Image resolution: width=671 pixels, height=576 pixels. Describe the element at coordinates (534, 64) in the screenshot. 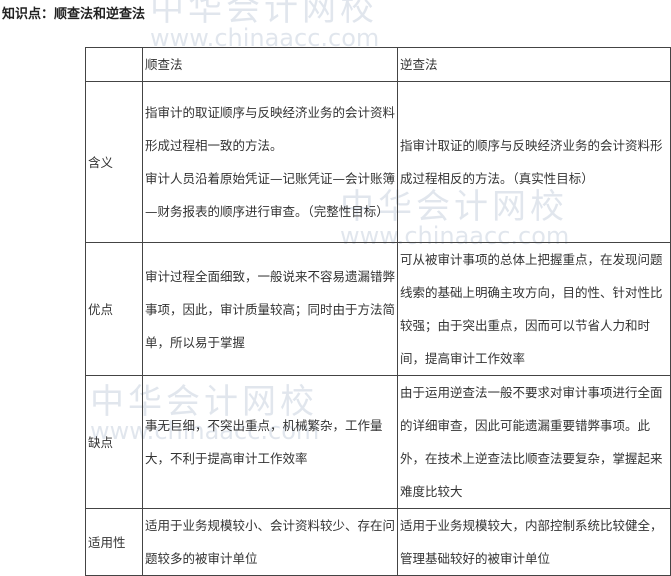

I see `header-cell: 逆查法` at that location.